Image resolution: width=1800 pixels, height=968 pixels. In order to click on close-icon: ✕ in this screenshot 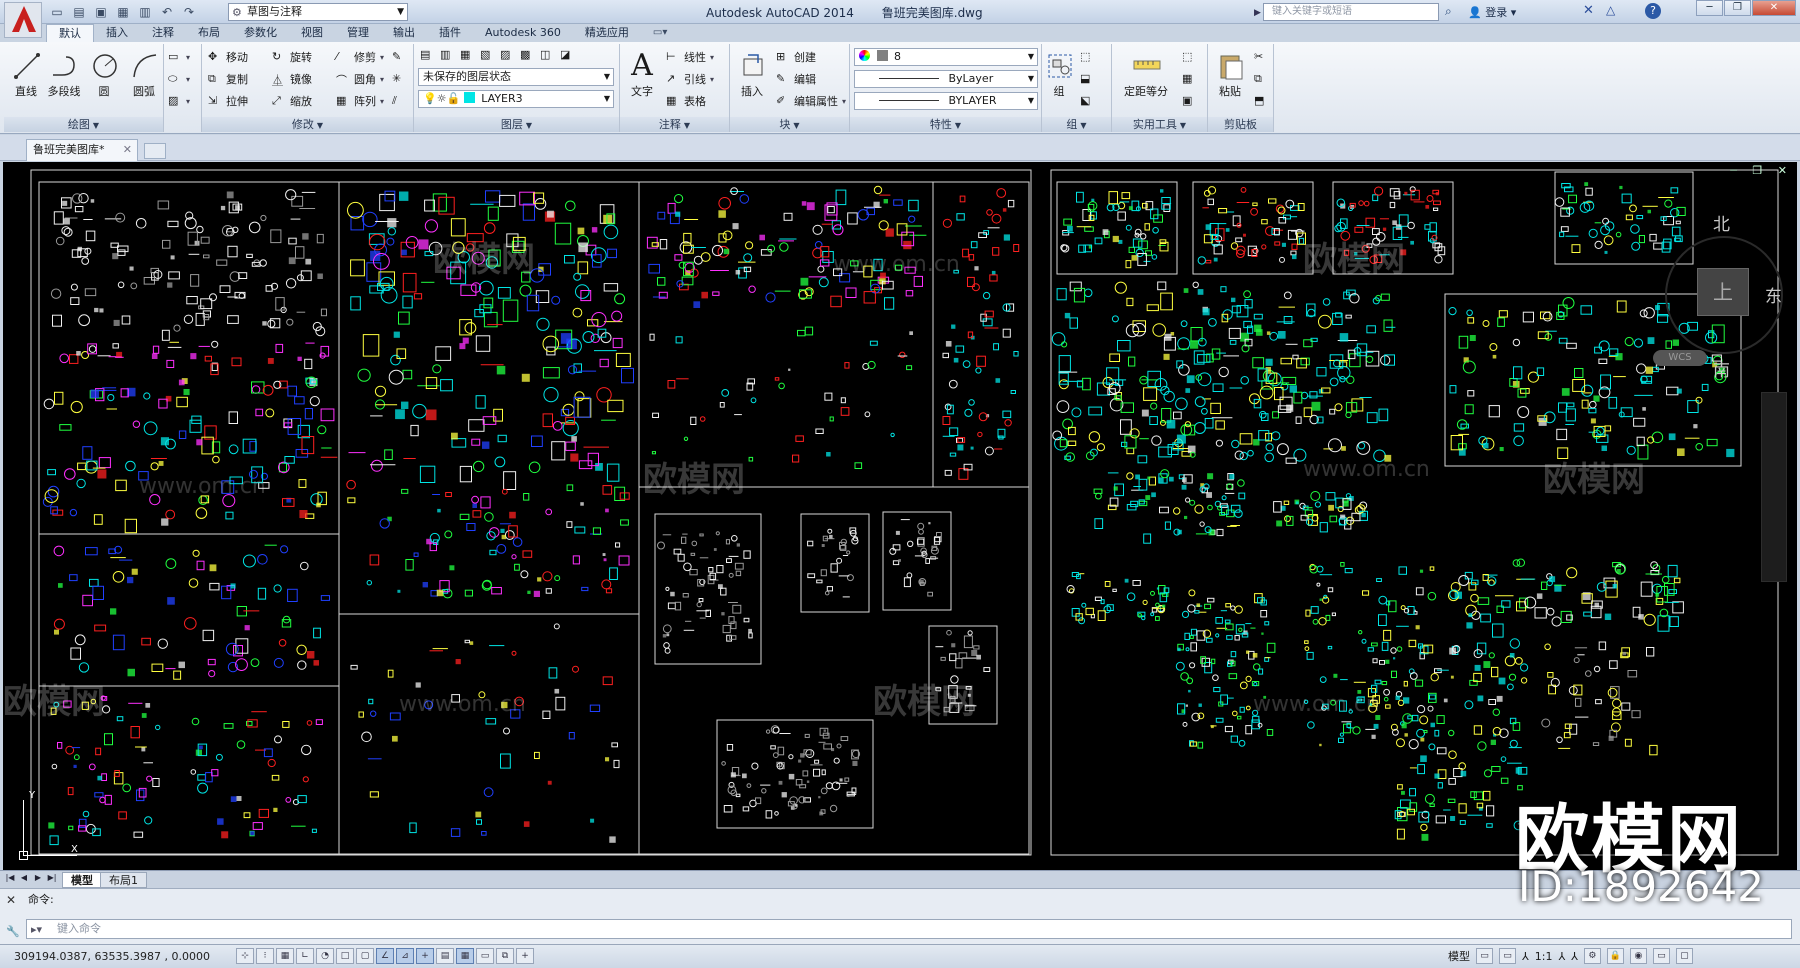, I will do `click(11, 900)`.